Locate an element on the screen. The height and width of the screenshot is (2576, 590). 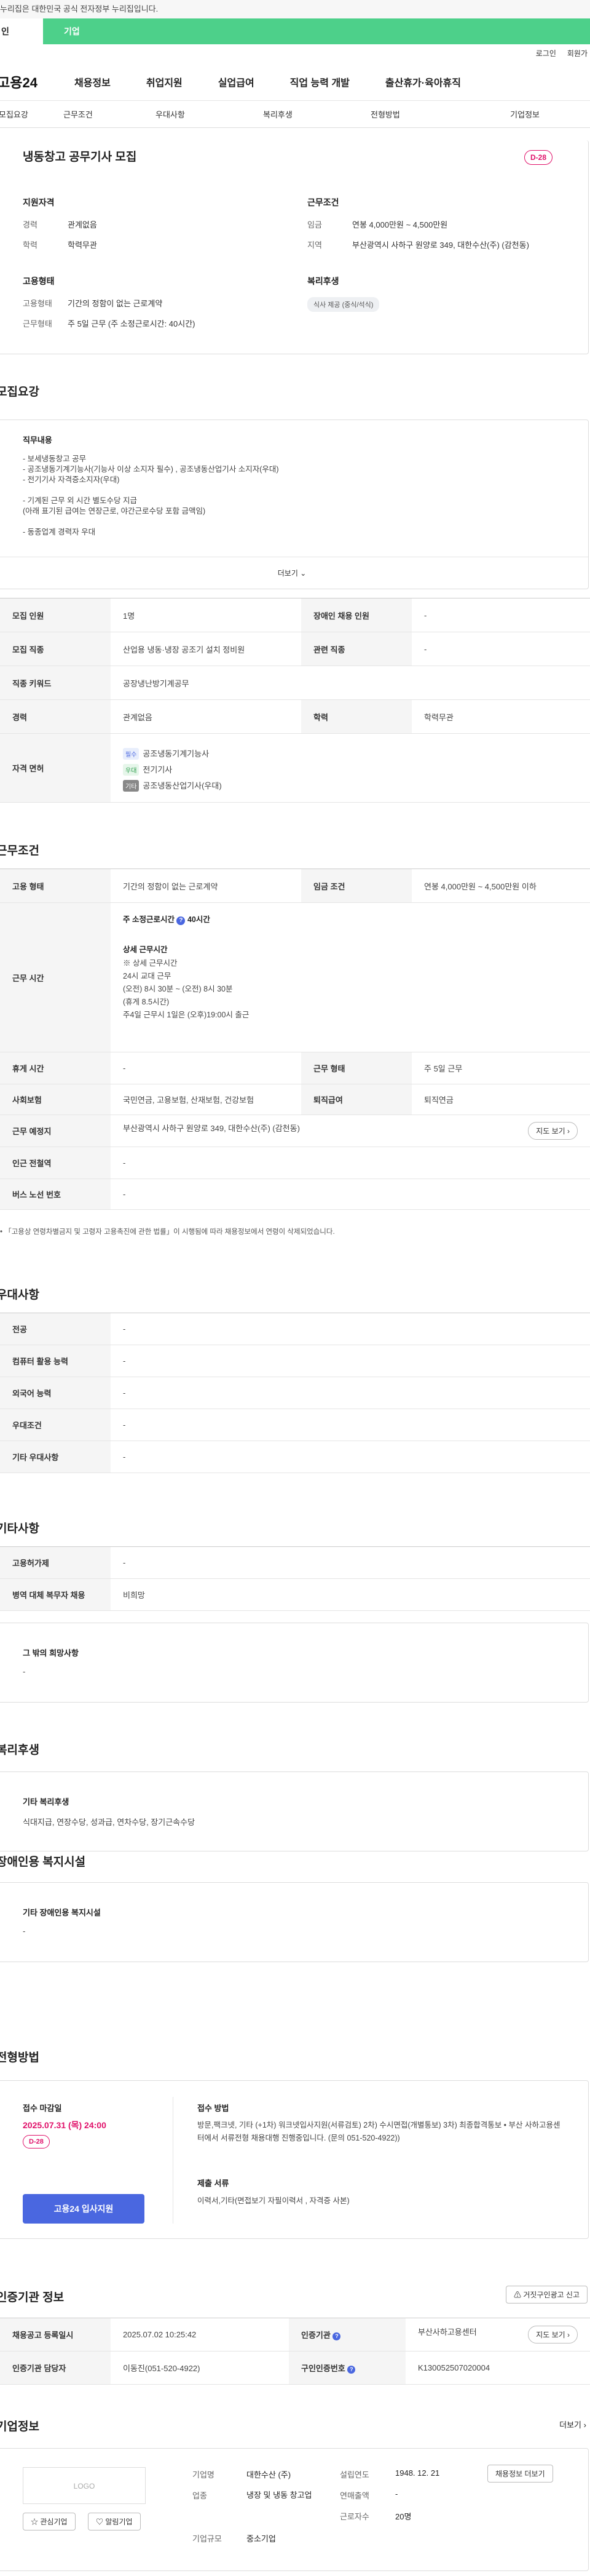
more-button: 더보기 ⌄ is located at coordinates (294, 573).